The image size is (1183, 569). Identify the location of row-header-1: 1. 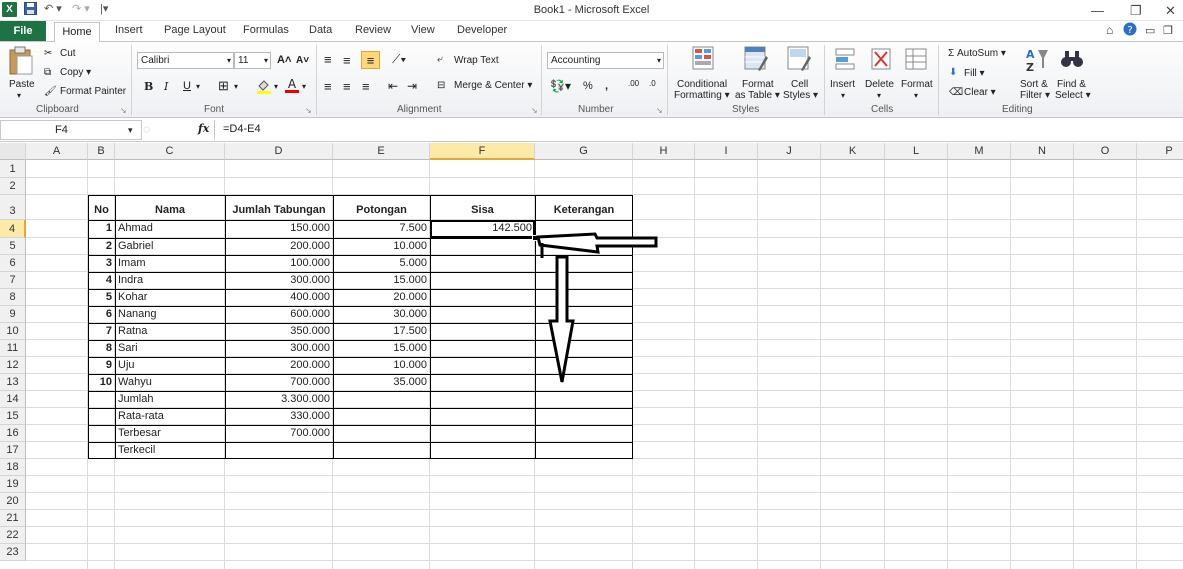
(13, 169).